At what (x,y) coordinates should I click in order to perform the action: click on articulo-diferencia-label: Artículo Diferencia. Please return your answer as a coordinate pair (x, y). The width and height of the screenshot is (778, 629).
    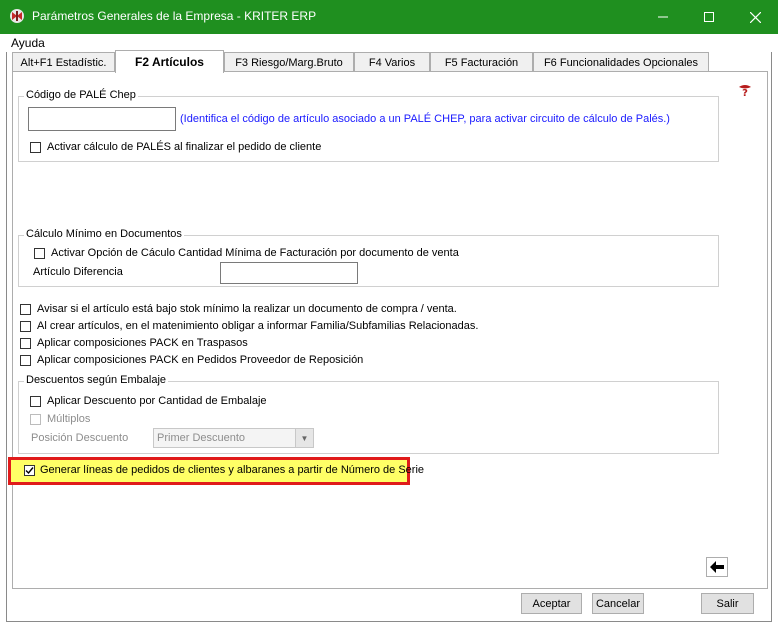
    Looking at the image, I should click on (78, 272).